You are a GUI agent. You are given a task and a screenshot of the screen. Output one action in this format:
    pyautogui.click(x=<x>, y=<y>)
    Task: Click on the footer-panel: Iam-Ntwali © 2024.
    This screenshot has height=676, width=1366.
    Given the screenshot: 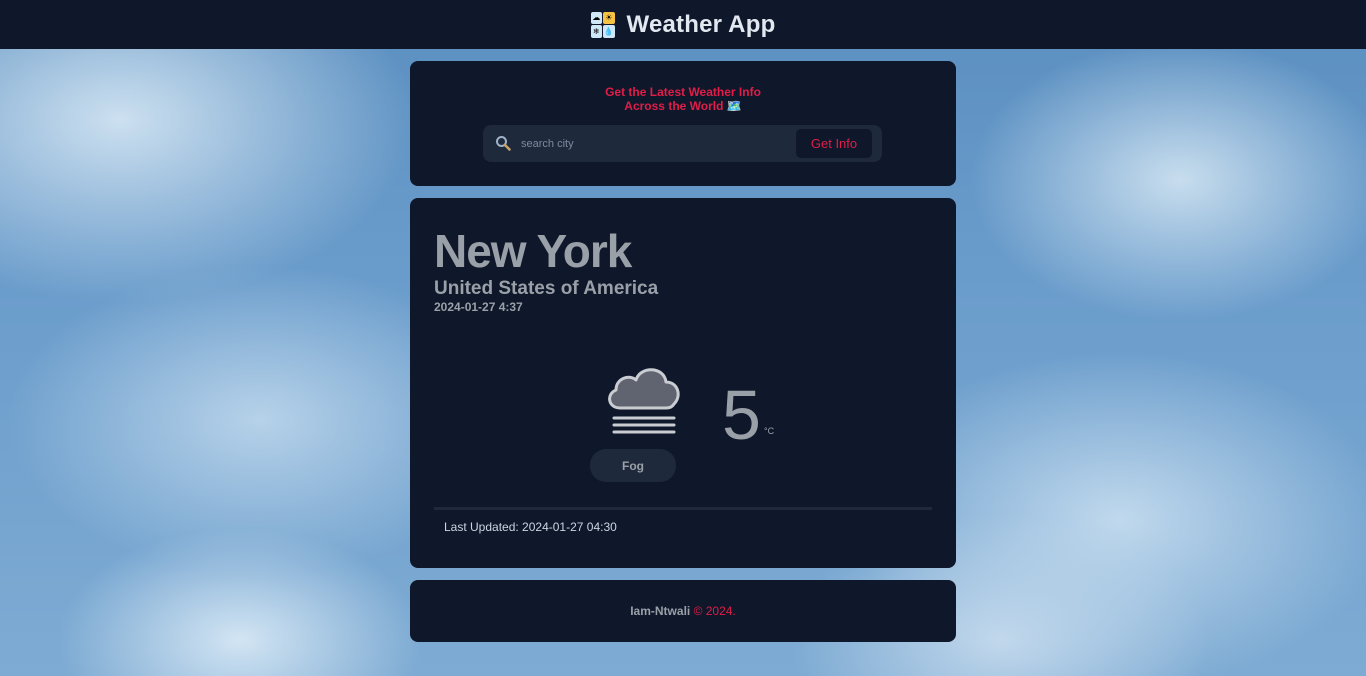 What is the action you would take?
    pyautogui.click(x=683, y=611)
    